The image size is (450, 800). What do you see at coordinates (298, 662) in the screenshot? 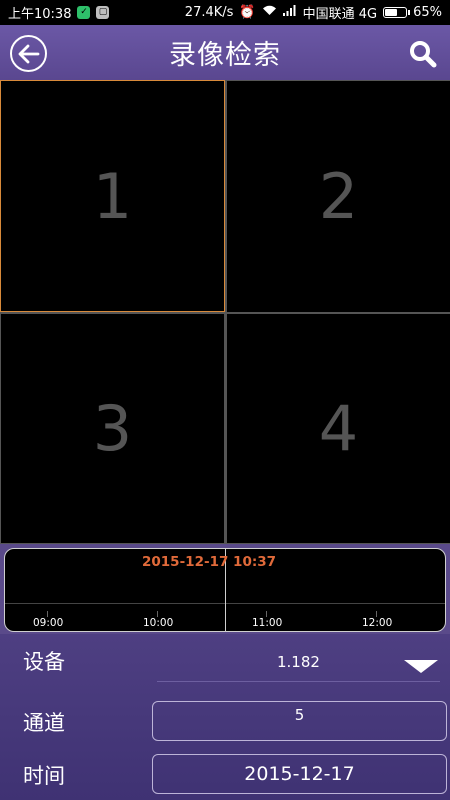
I see `device-select-value: 1.182` at bounding box center [298, 662].